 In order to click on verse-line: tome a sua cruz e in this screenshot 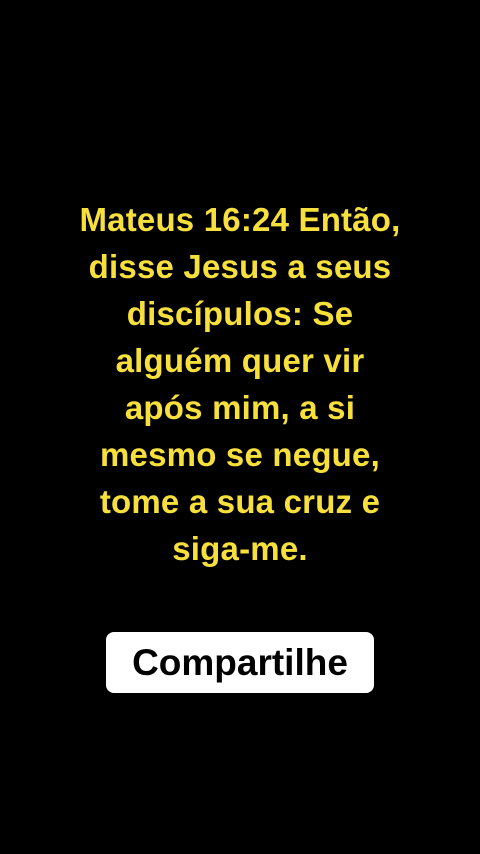, I will do `click(240, 501)`.